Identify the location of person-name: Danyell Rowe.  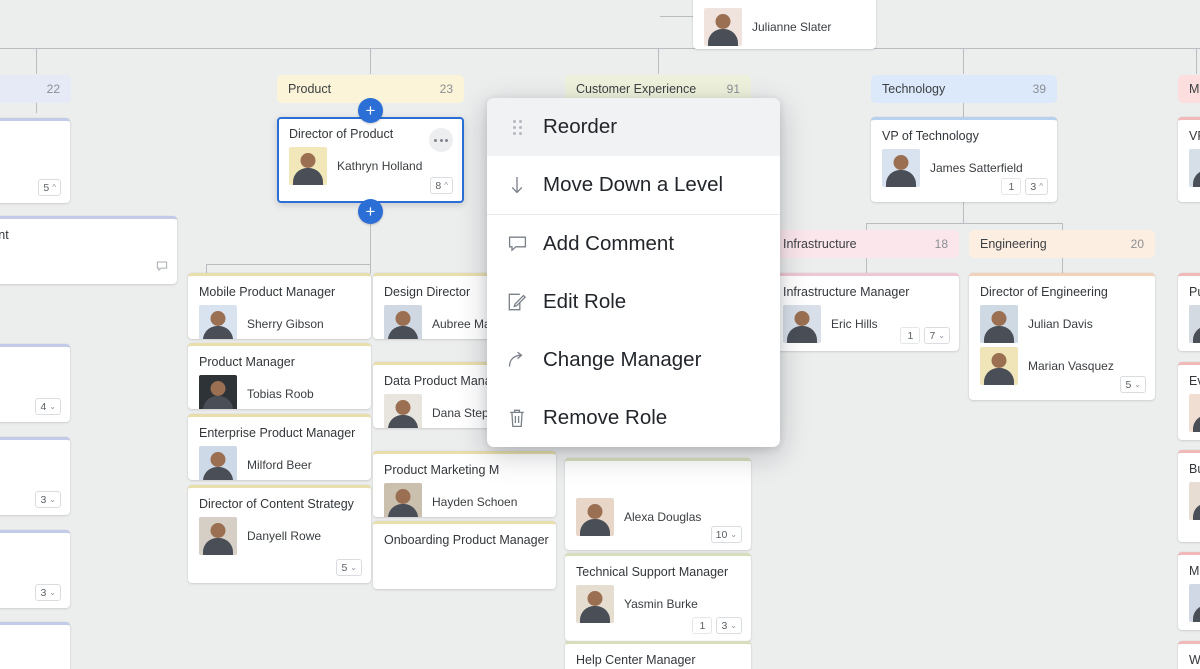
(284, 536).